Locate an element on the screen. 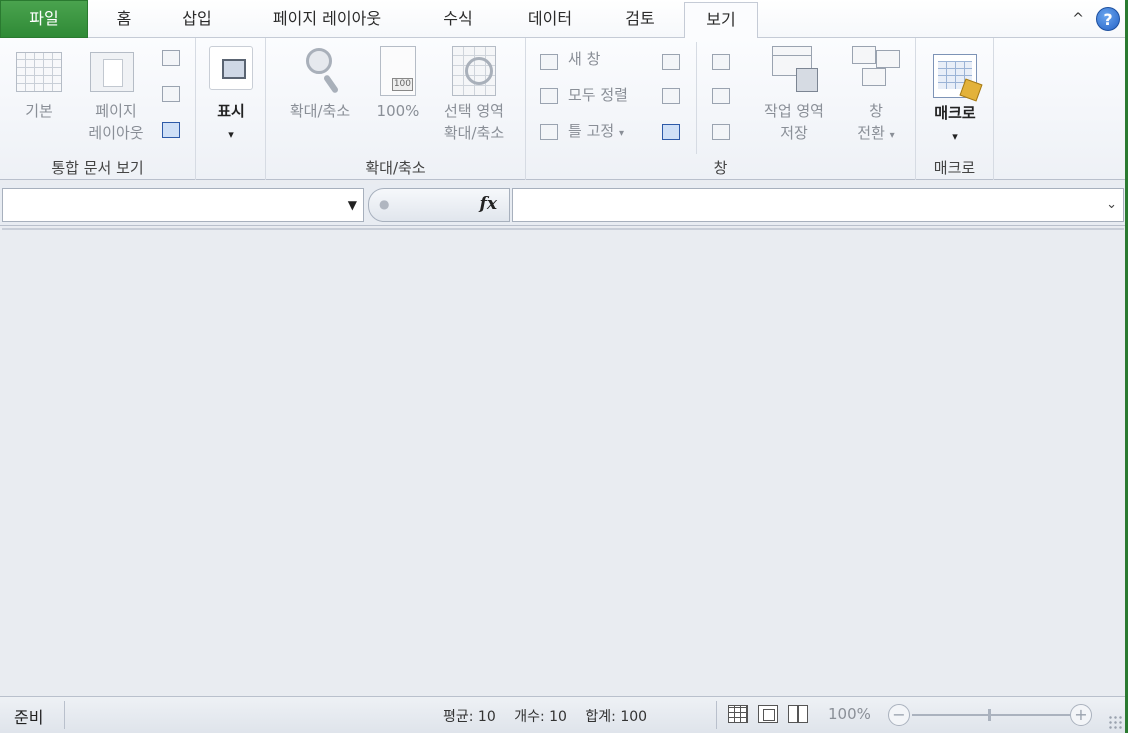 This screenshot has height=733, width=1128. page-layout-status-icon is located at coordinates (768, 714).